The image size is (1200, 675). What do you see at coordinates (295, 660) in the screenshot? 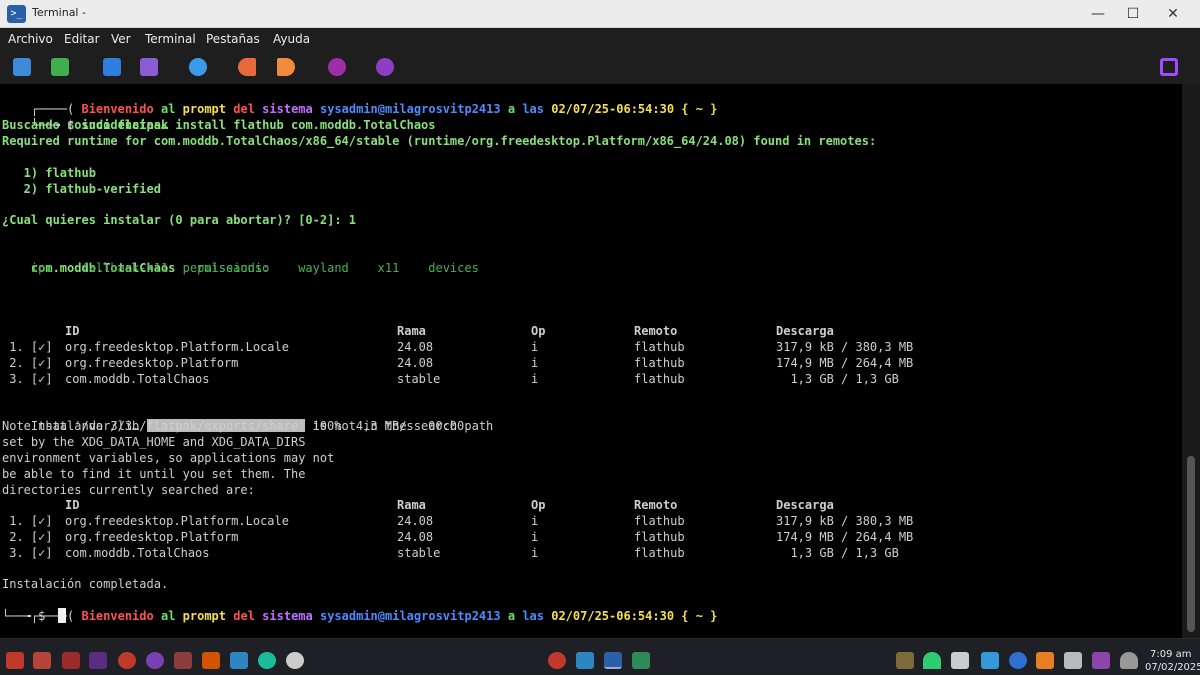
I see `chrome-icon` at bounding box center [295, 660].